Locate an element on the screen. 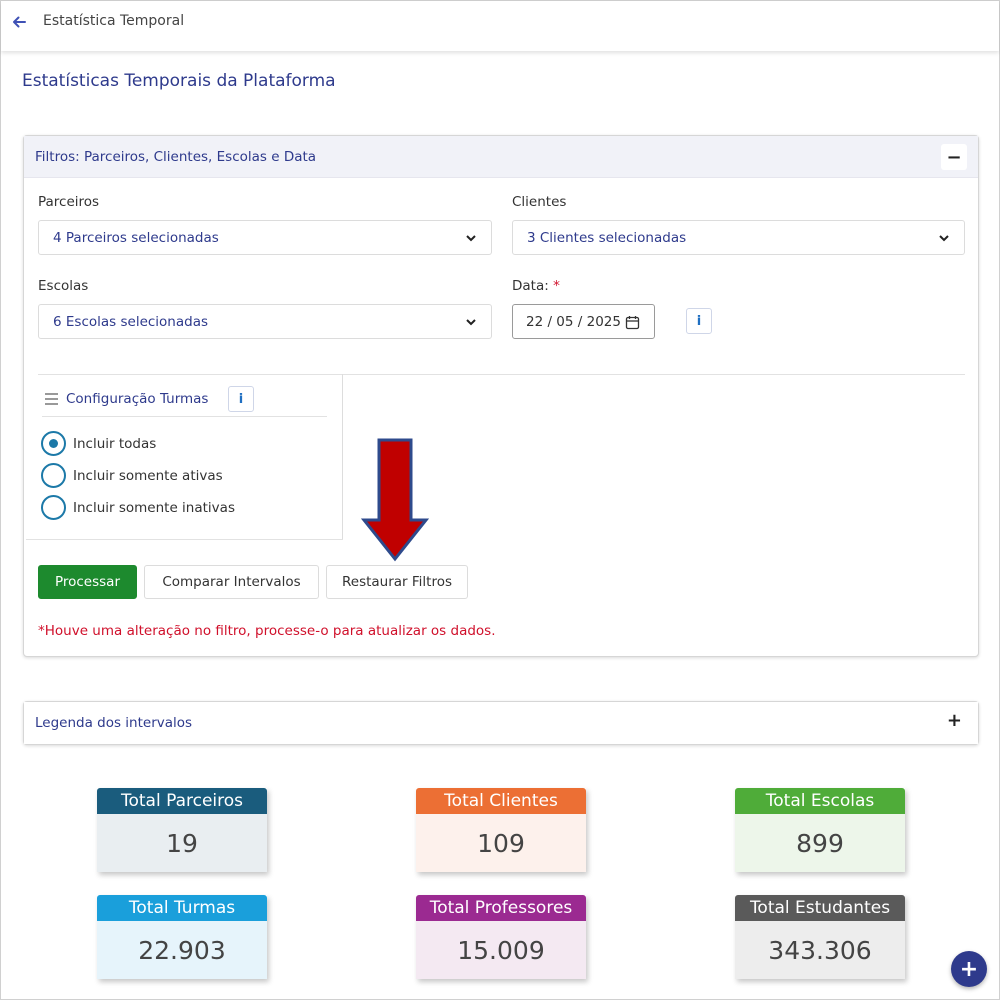 This screenshot has height=1000, width=1000. list-icon is located at coordinates (51, 399).